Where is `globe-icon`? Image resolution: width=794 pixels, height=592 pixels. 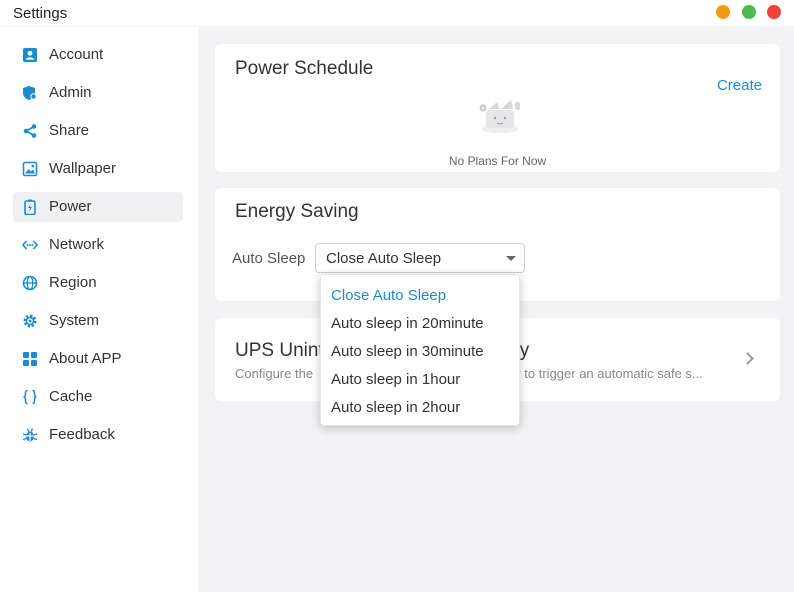 globe-icon is located at coordinates (30, 283).